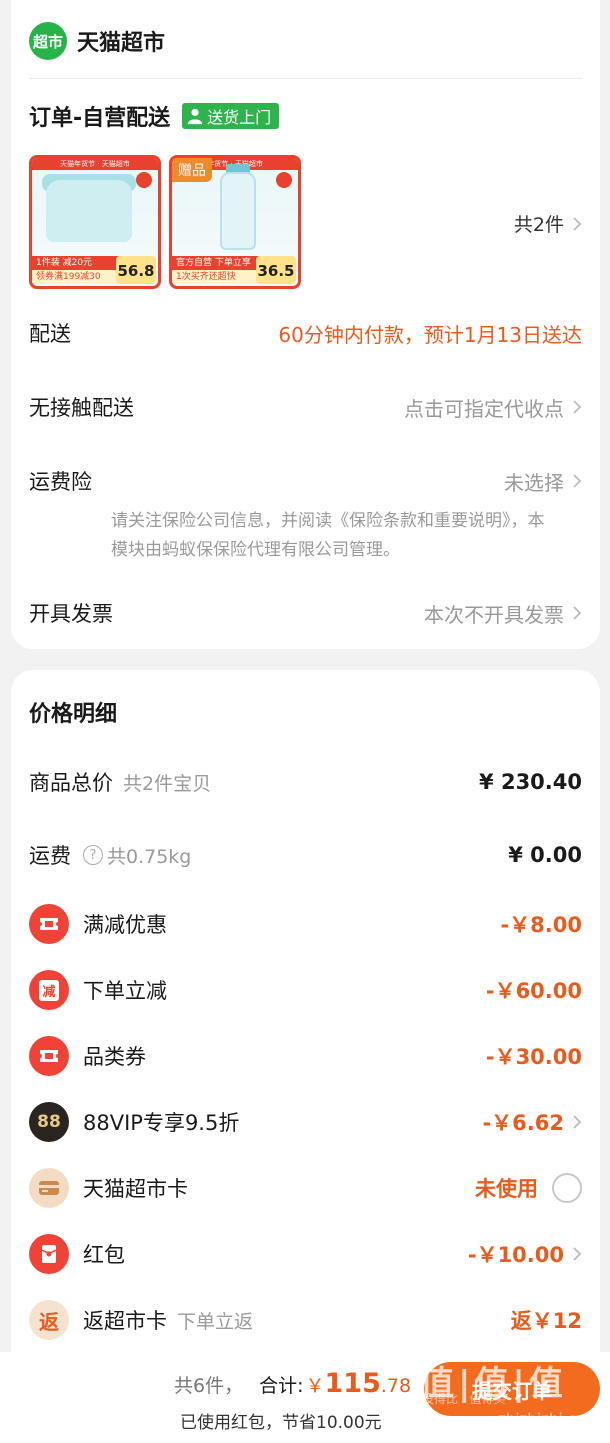  I want to click on insurance-label: 运费险, so click(60, 482).